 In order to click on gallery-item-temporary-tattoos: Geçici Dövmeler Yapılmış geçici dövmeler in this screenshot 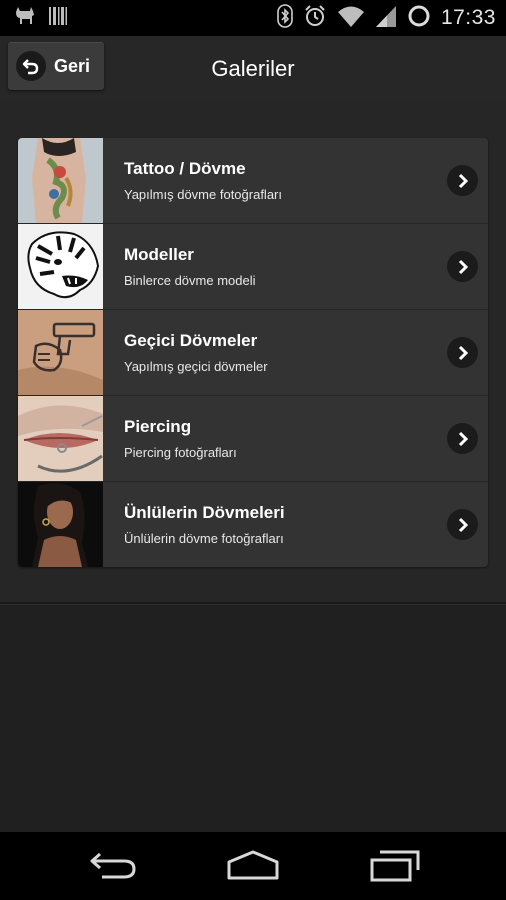, I will do `click(253, 353)`.